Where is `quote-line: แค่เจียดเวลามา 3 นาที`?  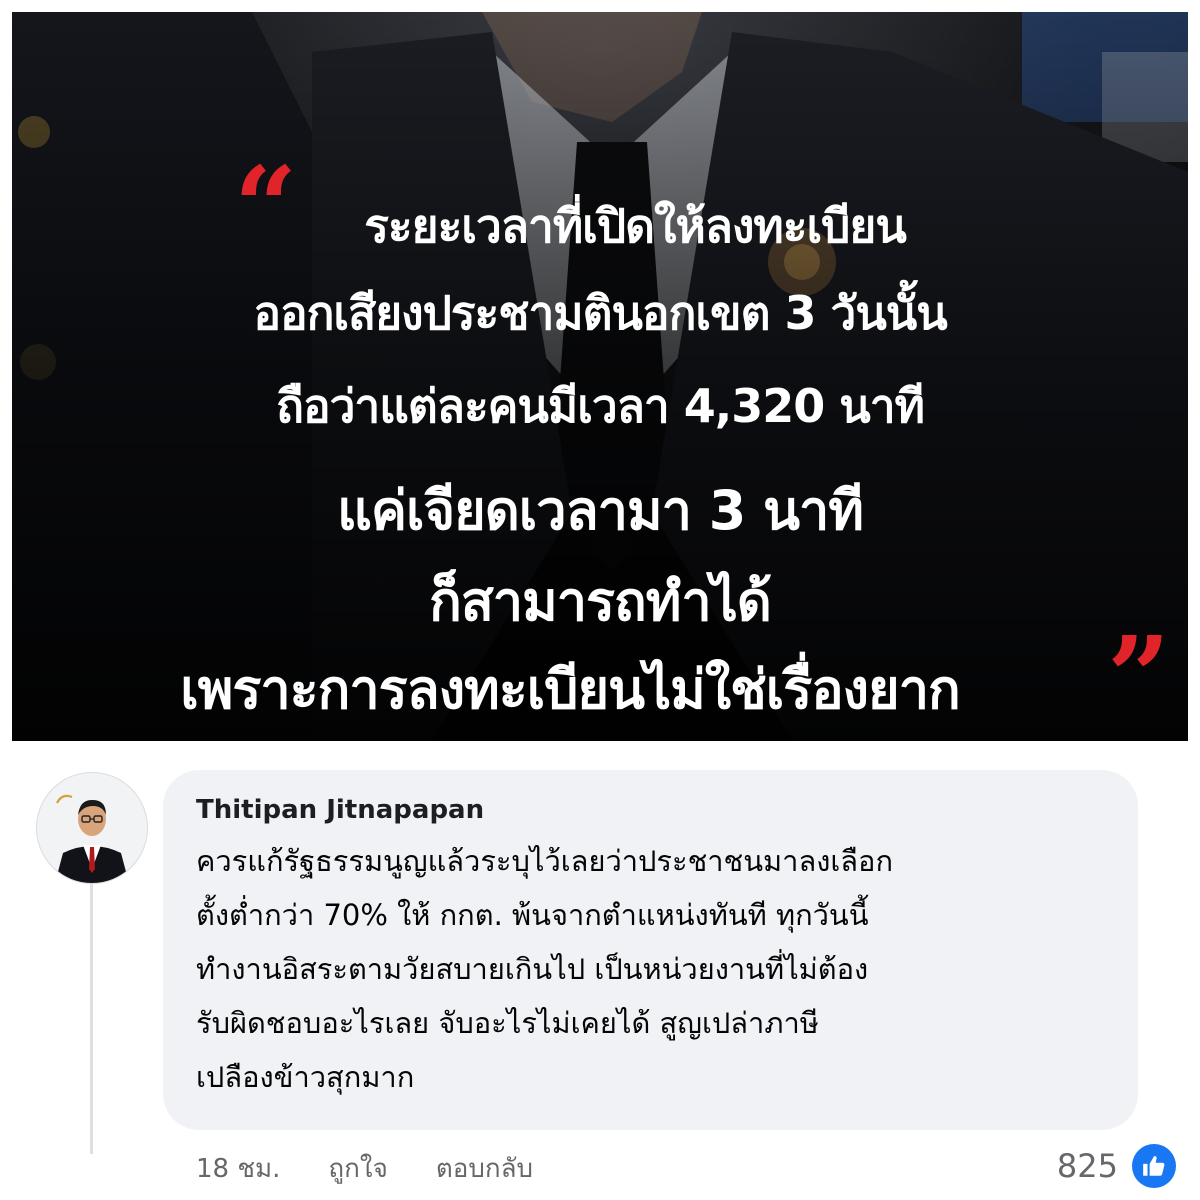
quote-line: แค่เจียดเวลามา 3 นาที is located at coordinates (600, 510).